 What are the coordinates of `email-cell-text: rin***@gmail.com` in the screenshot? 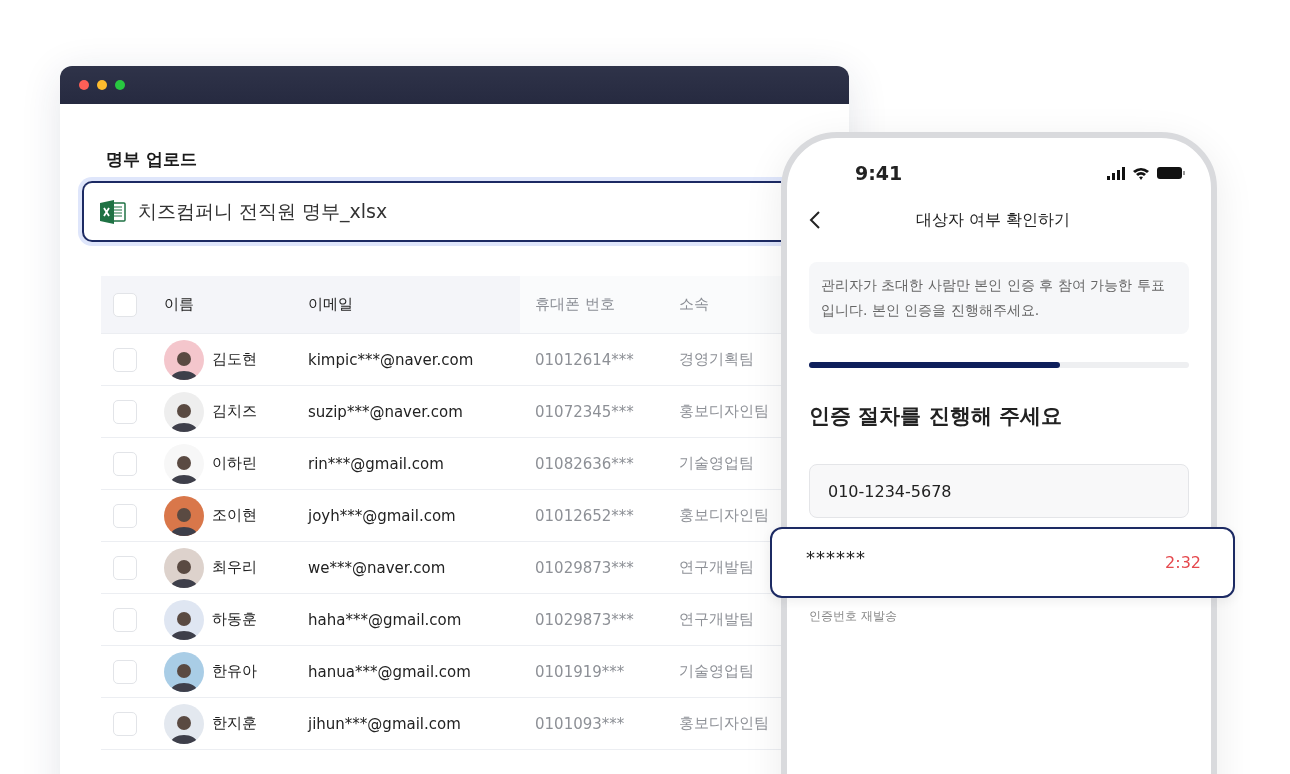 It's located at (376, 463).